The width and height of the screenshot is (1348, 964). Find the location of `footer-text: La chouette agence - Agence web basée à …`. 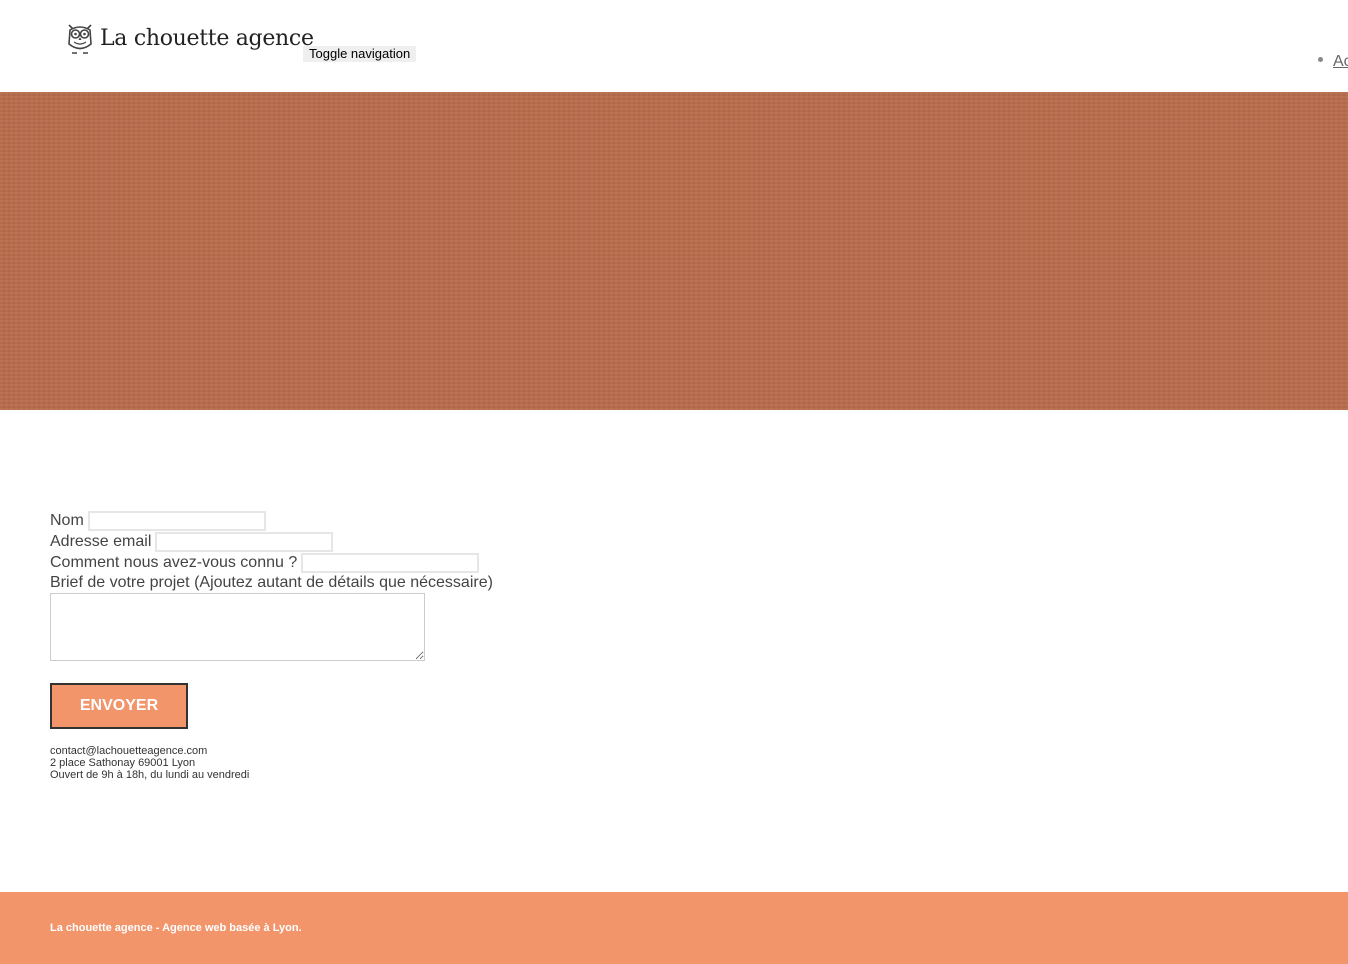

footer-text: La chouette agence - Agence web basée à … is located at coordinates (176, 928).